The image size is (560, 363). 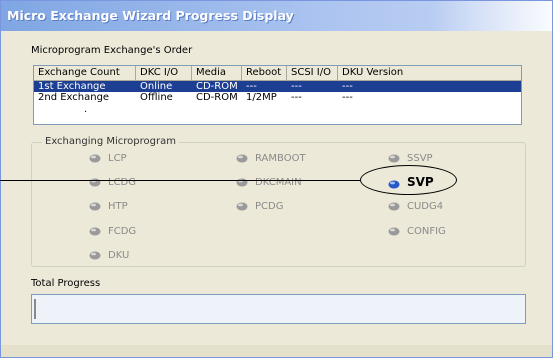 I want to click on column-header-scsi-io: SCSI I/O, so click(x=312, y=73).